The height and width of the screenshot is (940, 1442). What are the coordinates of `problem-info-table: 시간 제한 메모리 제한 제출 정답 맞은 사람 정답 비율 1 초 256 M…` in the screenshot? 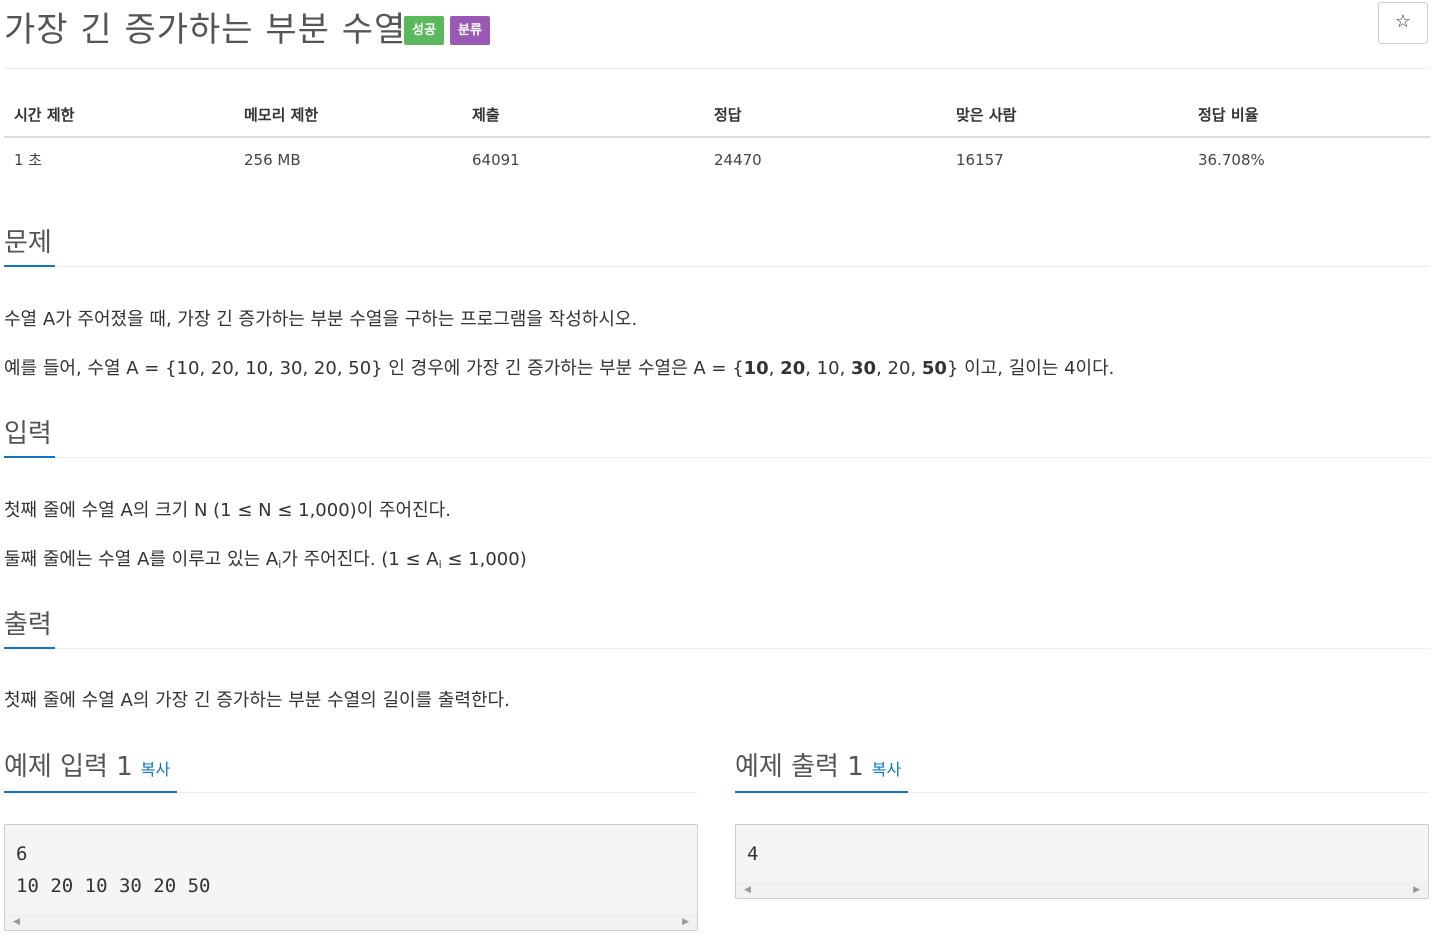 It's located at (717, 136).